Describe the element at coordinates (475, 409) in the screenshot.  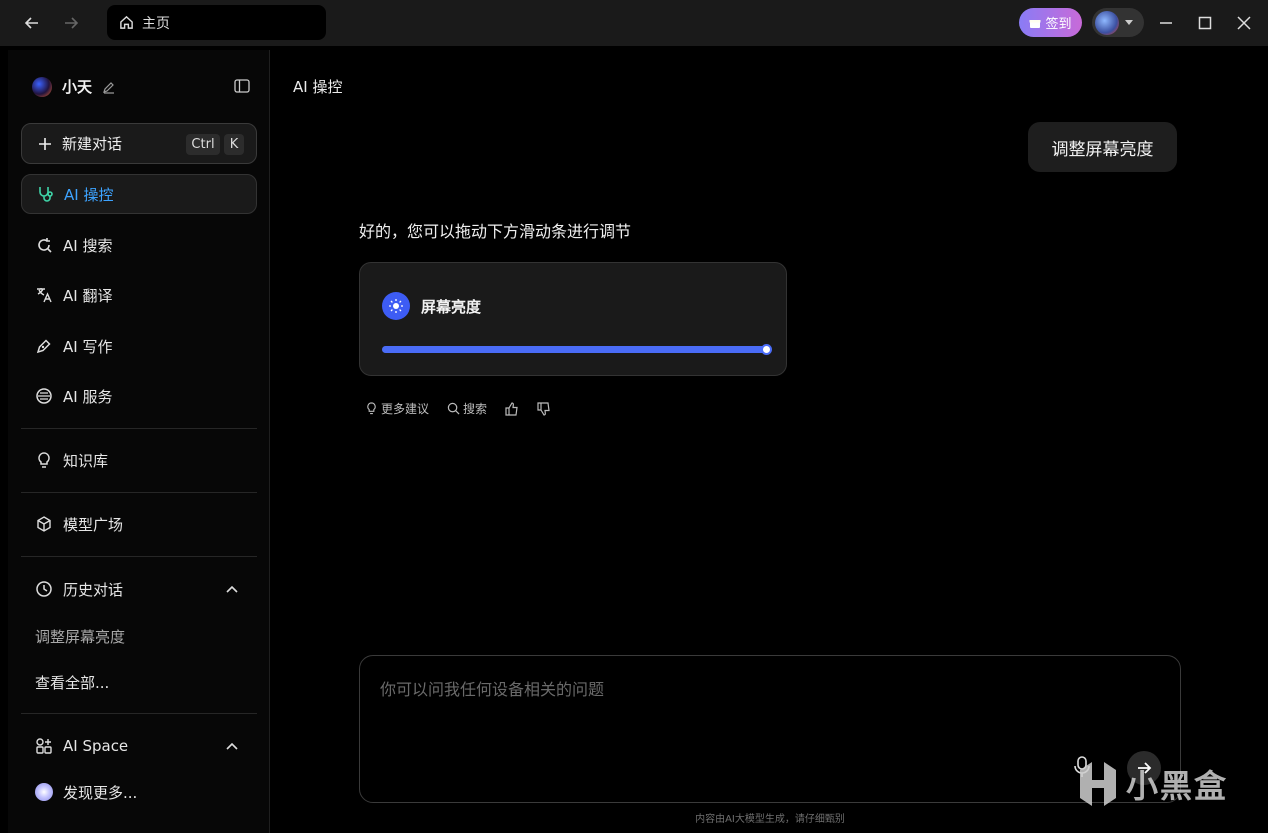
I see `search-label: 搜索` at that location.